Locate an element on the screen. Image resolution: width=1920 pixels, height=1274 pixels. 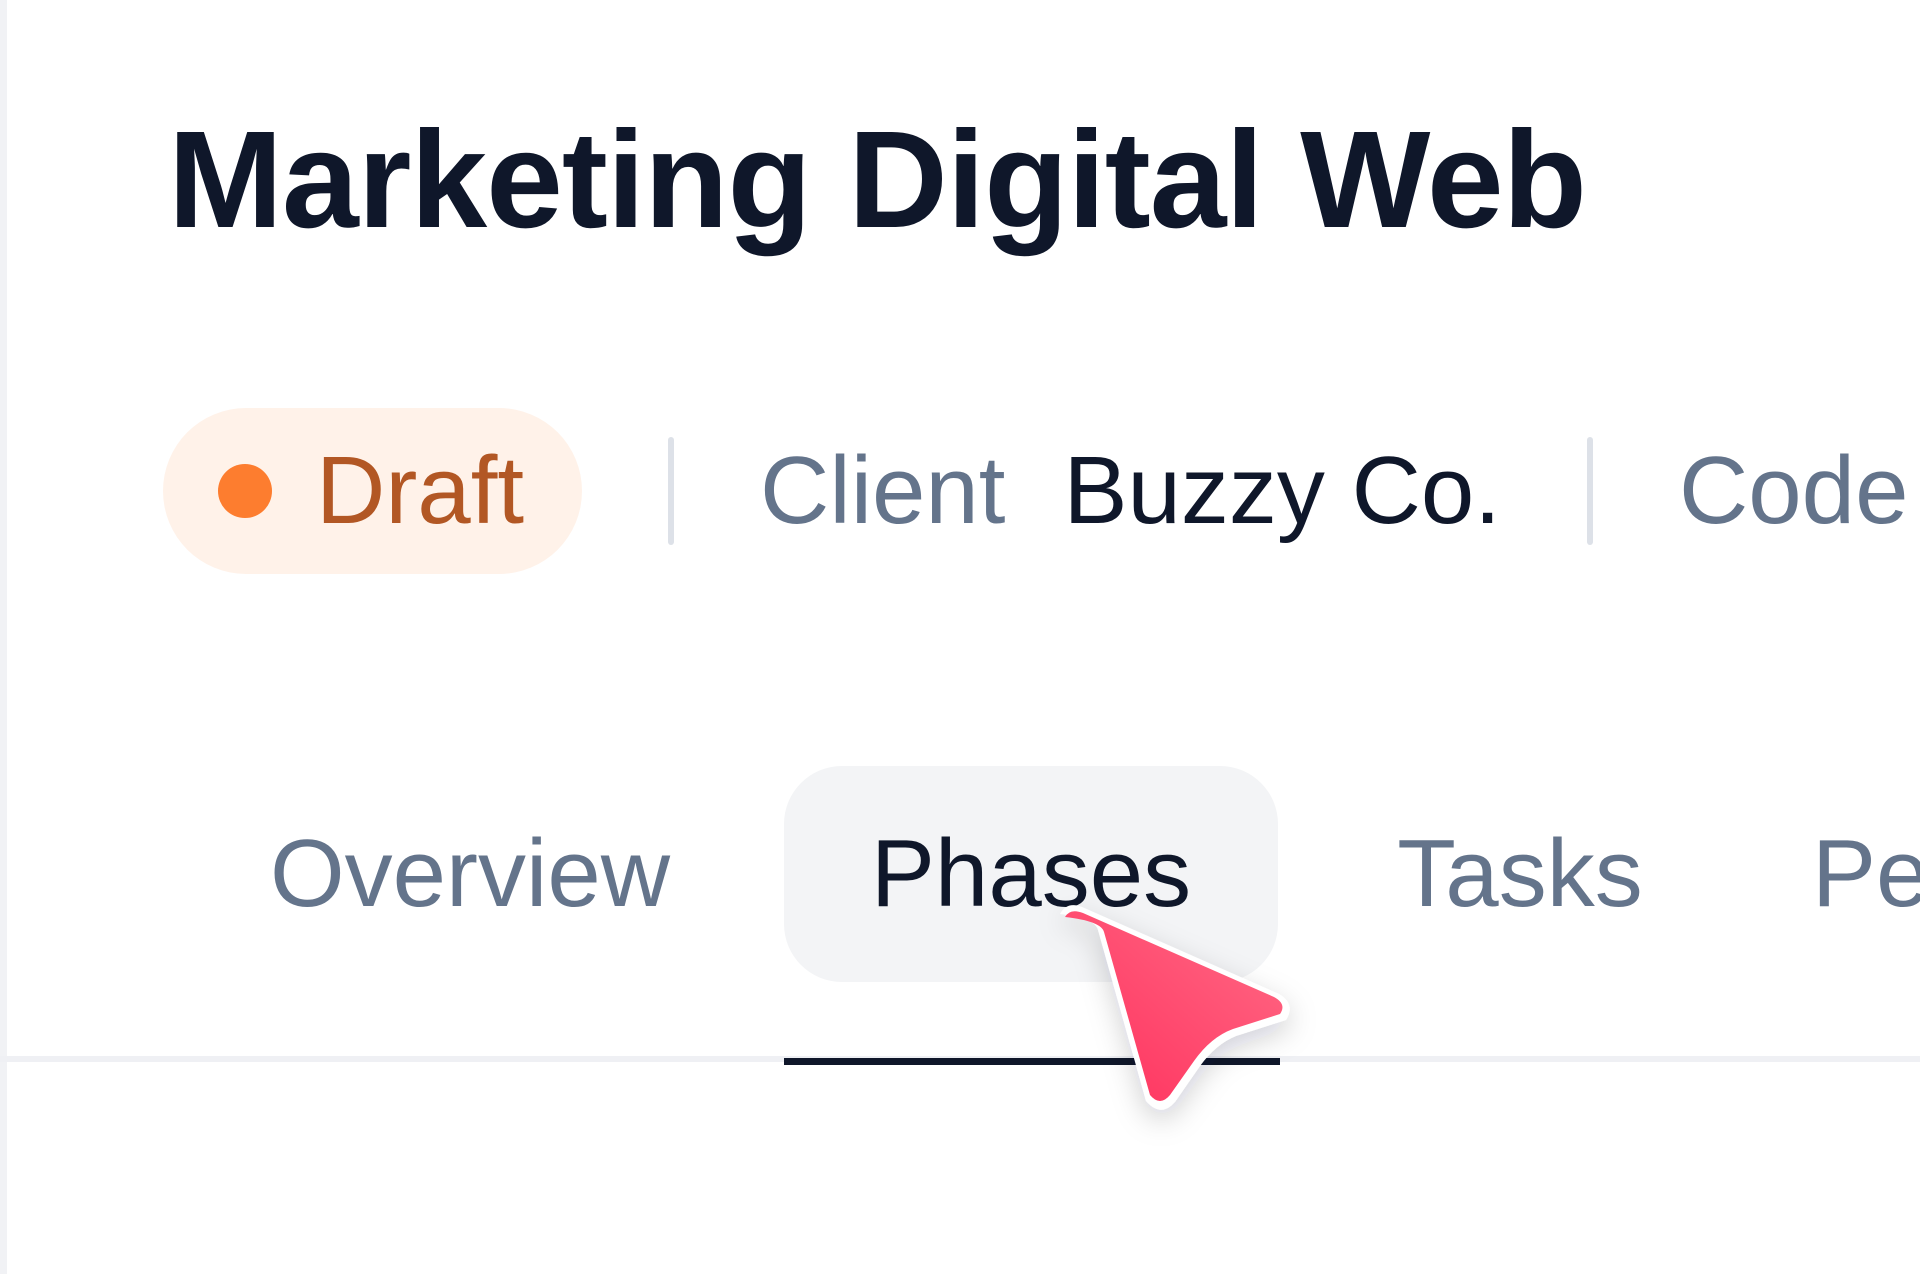
tab-phases: Phases is located at coordinates (1031, 874).